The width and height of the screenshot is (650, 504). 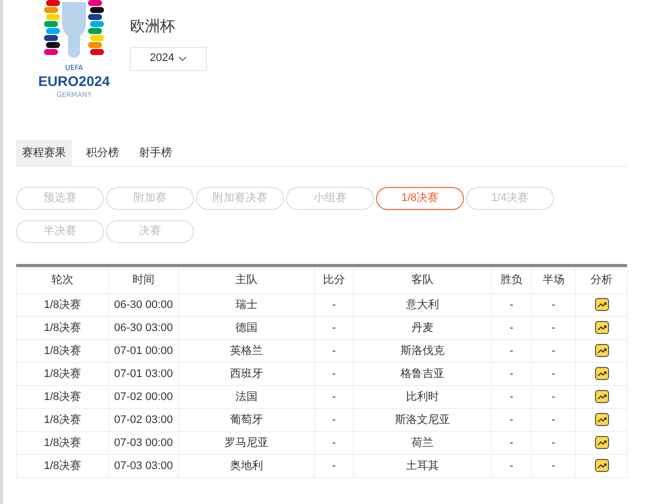 I want to click on table-cell: 06-30 00:00, so click(x=143, y=305).